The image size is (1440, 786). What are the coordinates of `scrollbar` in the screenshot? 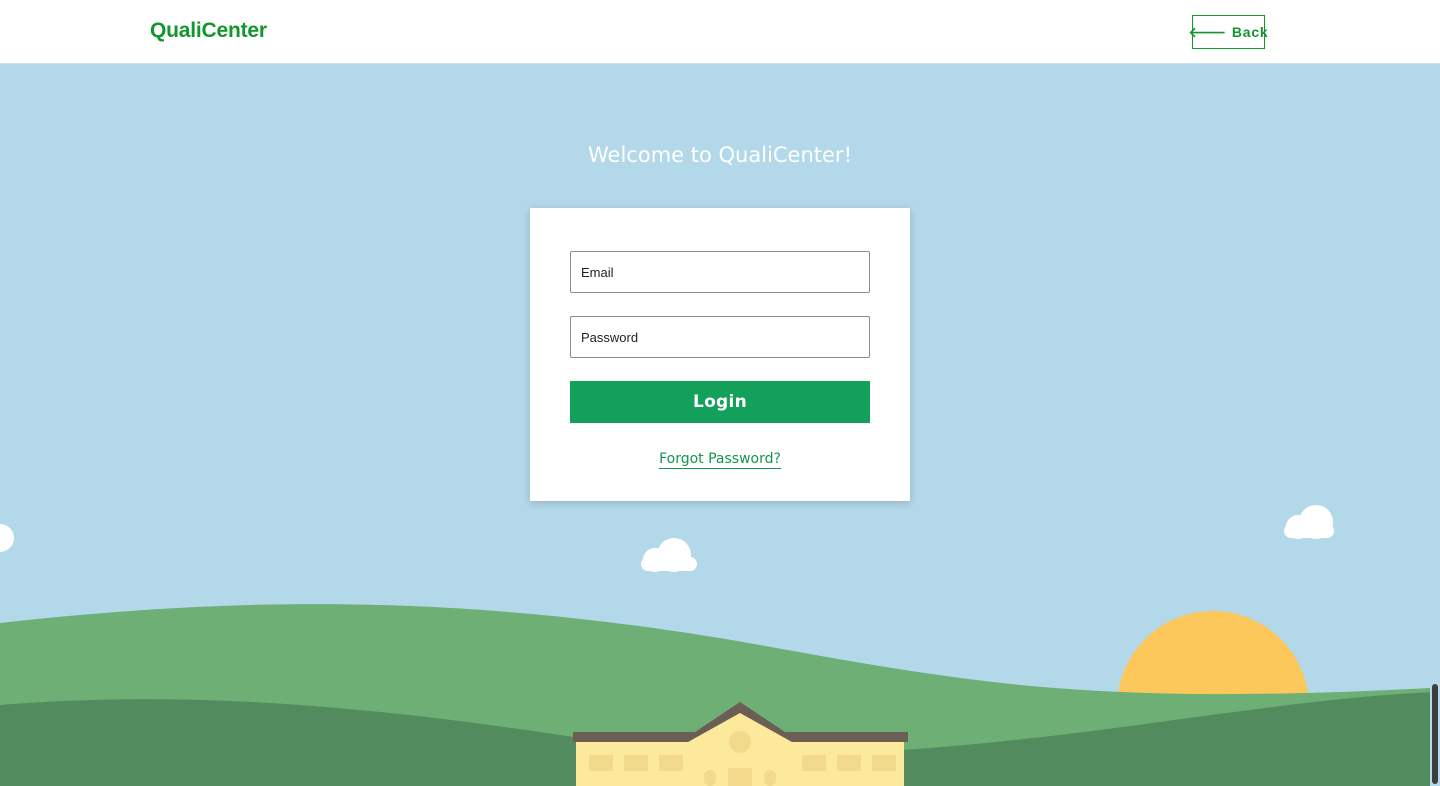 It's located at (1435, 425).